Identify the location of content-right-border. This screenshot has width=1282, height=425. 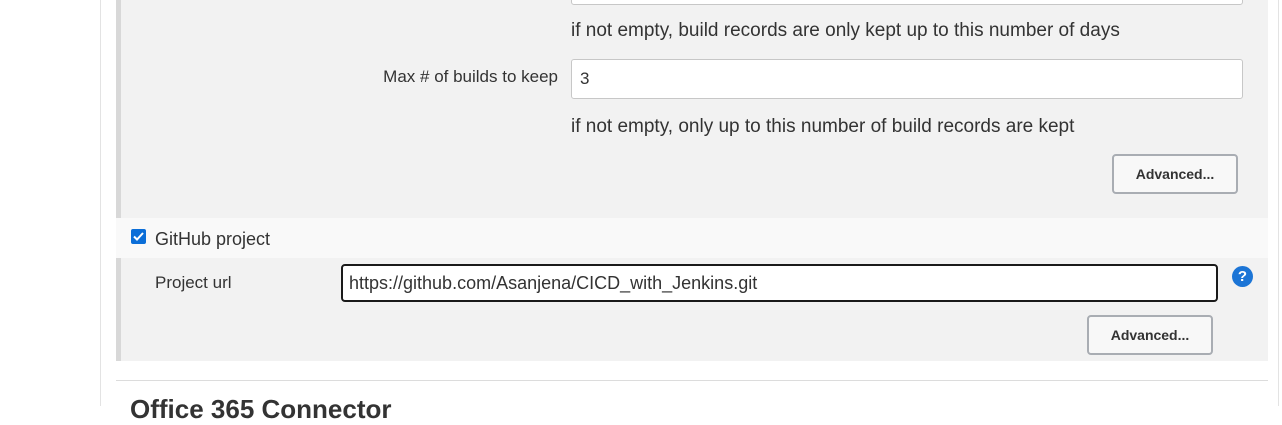
(1278, 203).